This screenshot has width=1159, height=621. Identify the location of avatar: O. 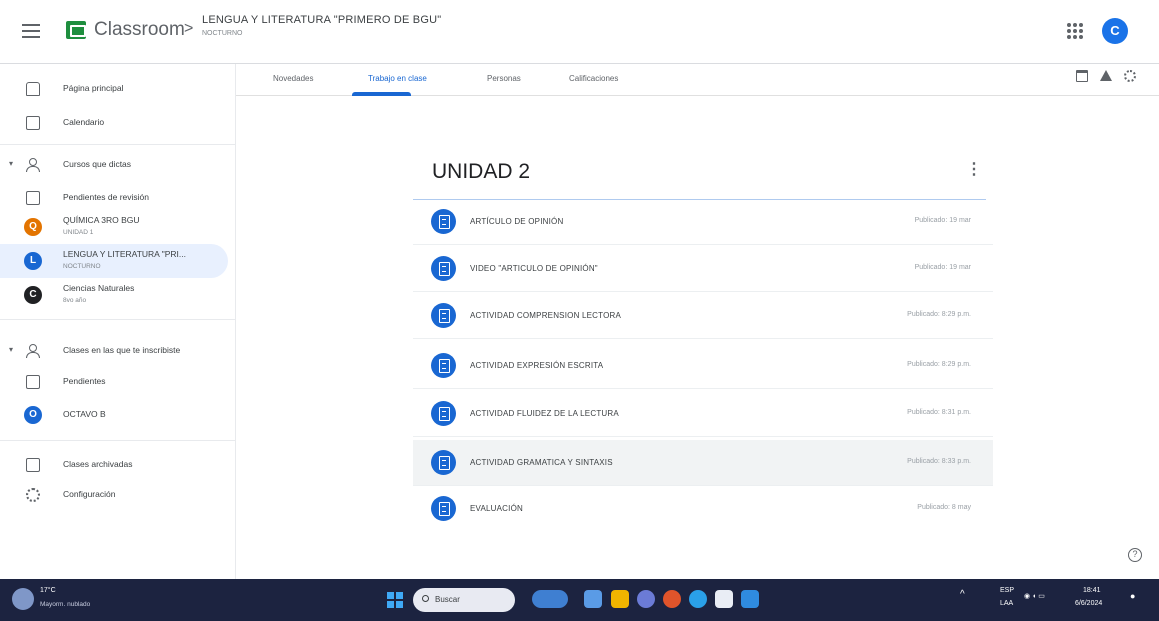
(33, 415).